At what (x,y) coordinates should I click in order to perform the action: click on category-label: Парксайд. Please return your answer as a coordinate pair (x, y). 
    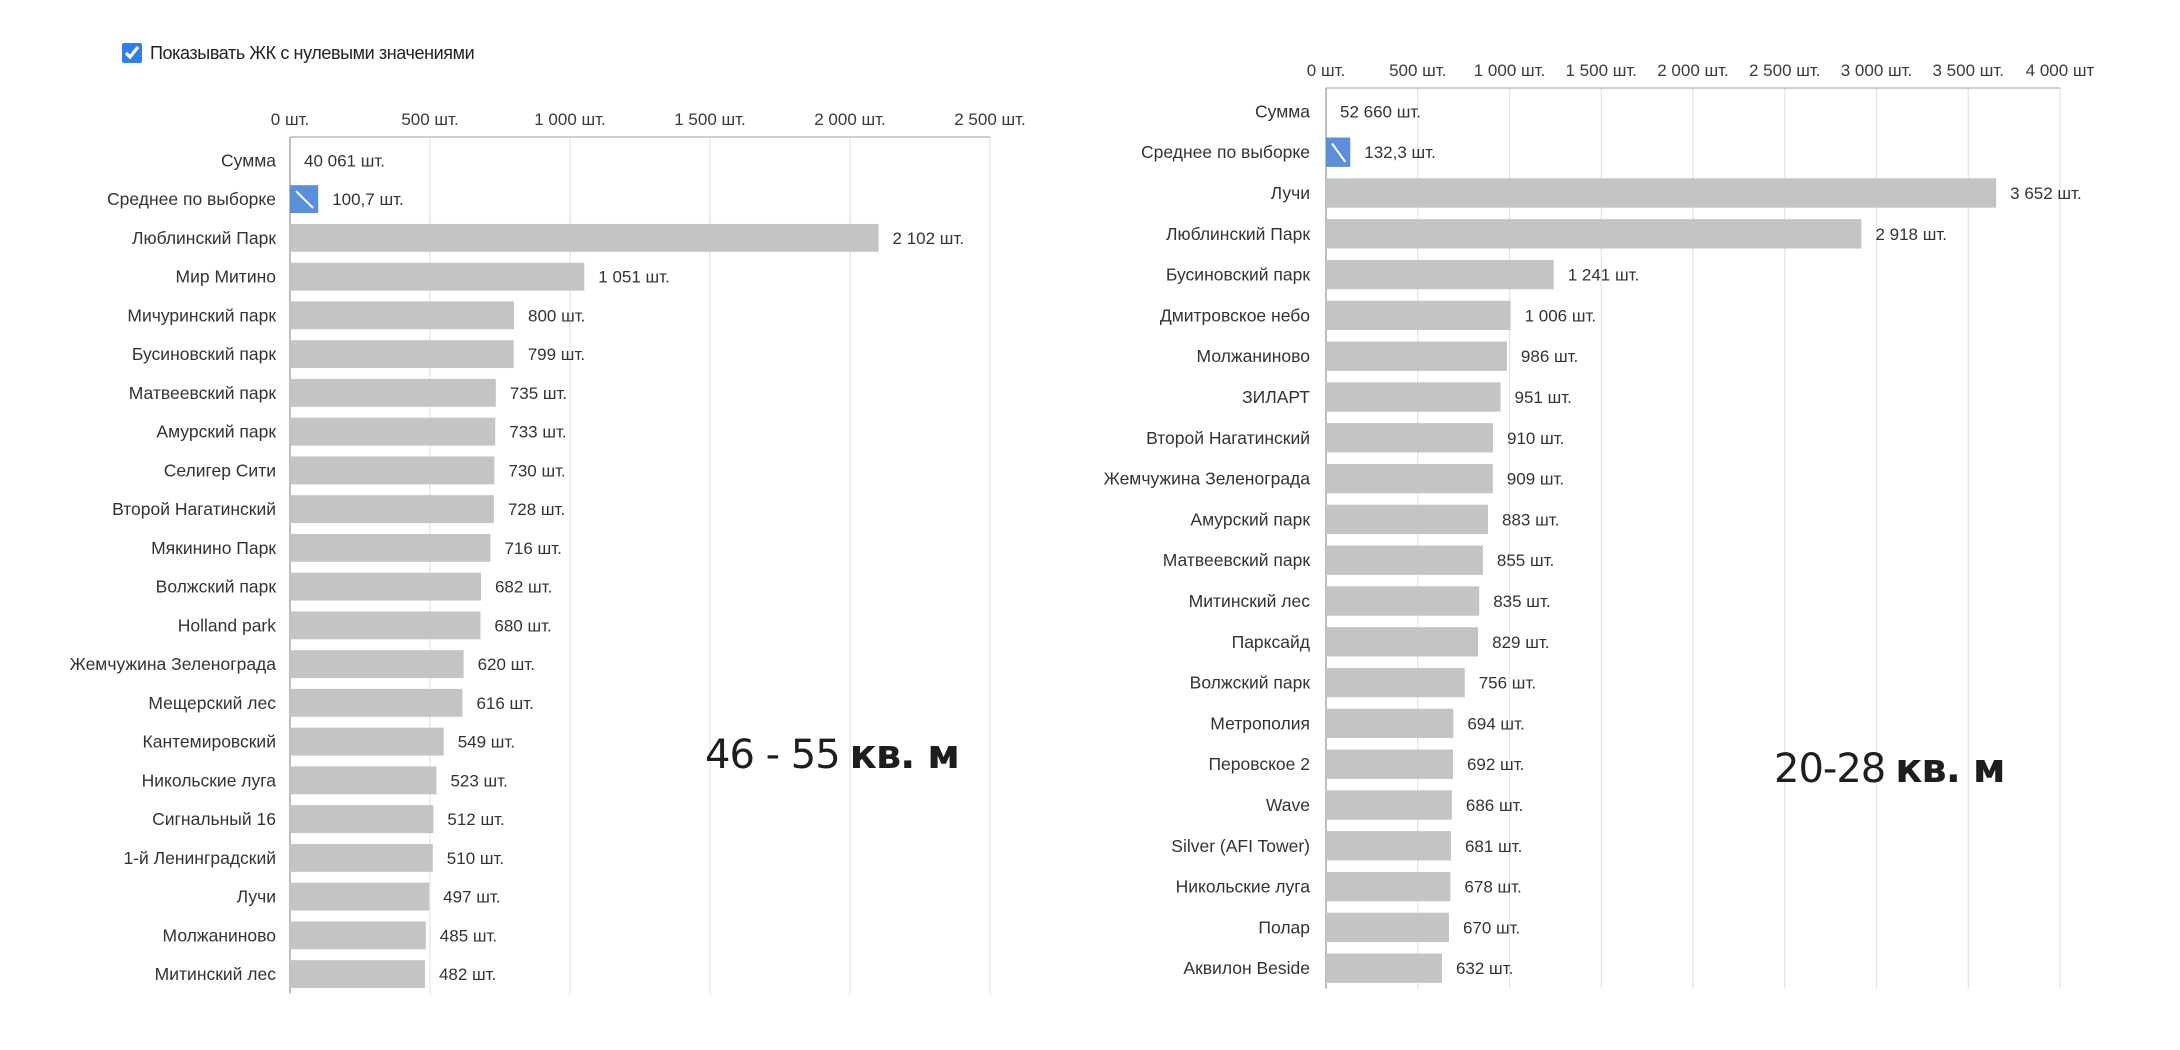
    Looking at the image, I should click on (1271, 642).